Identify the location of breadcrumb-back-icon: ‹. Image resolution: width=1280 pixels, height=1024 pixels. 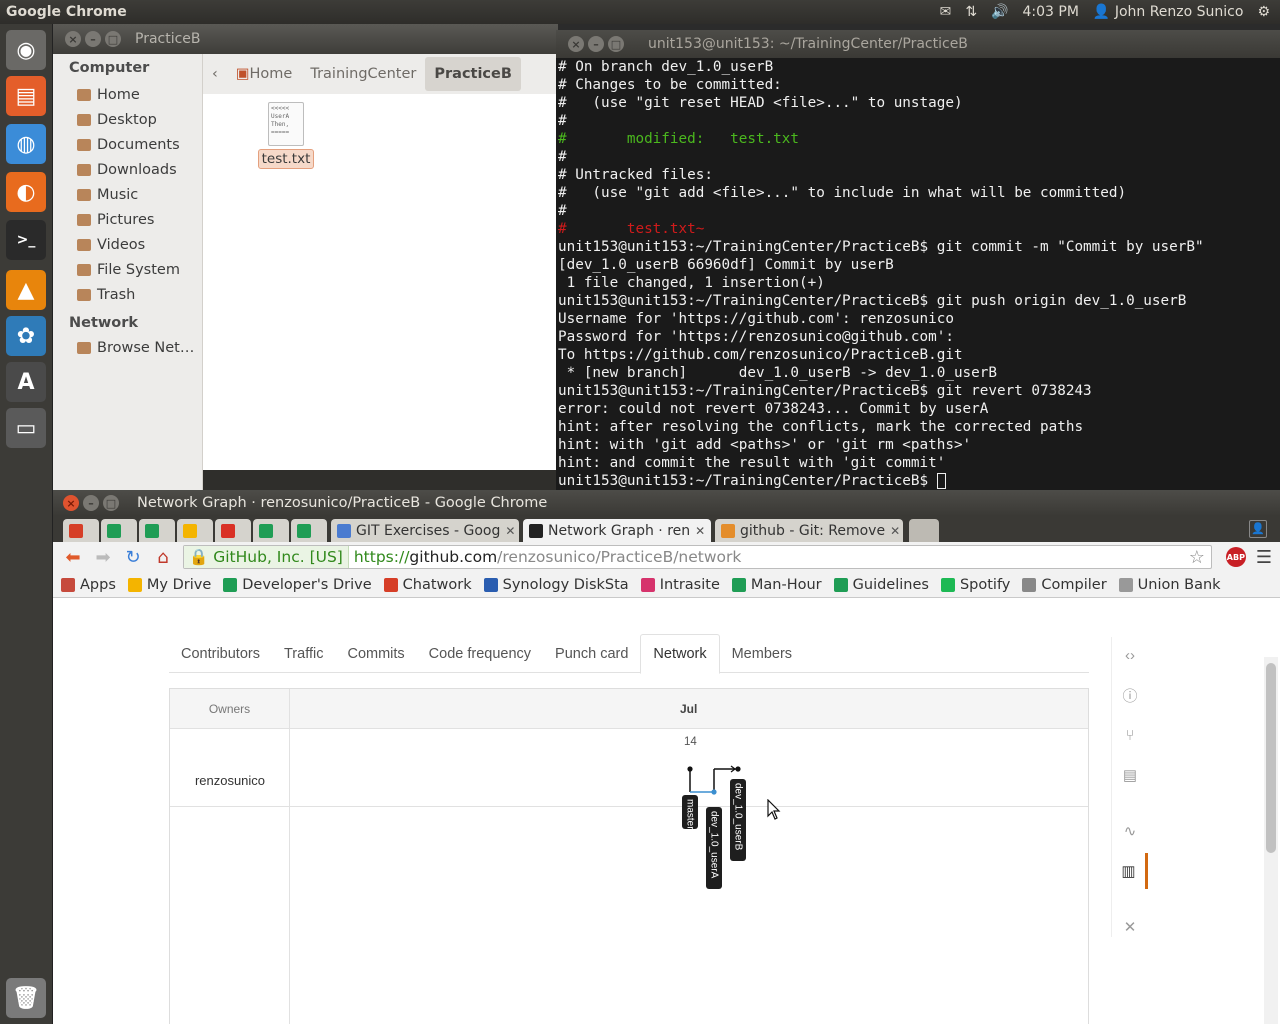
(215, 74).